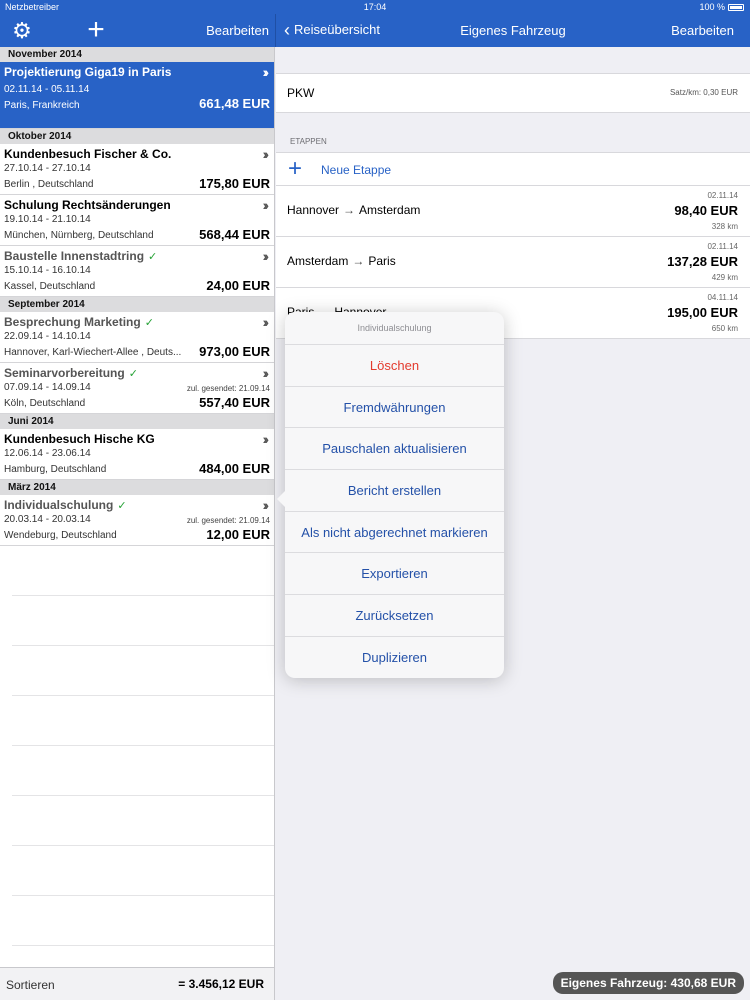  Describe the element at coordinates (702, 261) in the screenshot. I see `stage-amount: 137,28 EUR` at that location.